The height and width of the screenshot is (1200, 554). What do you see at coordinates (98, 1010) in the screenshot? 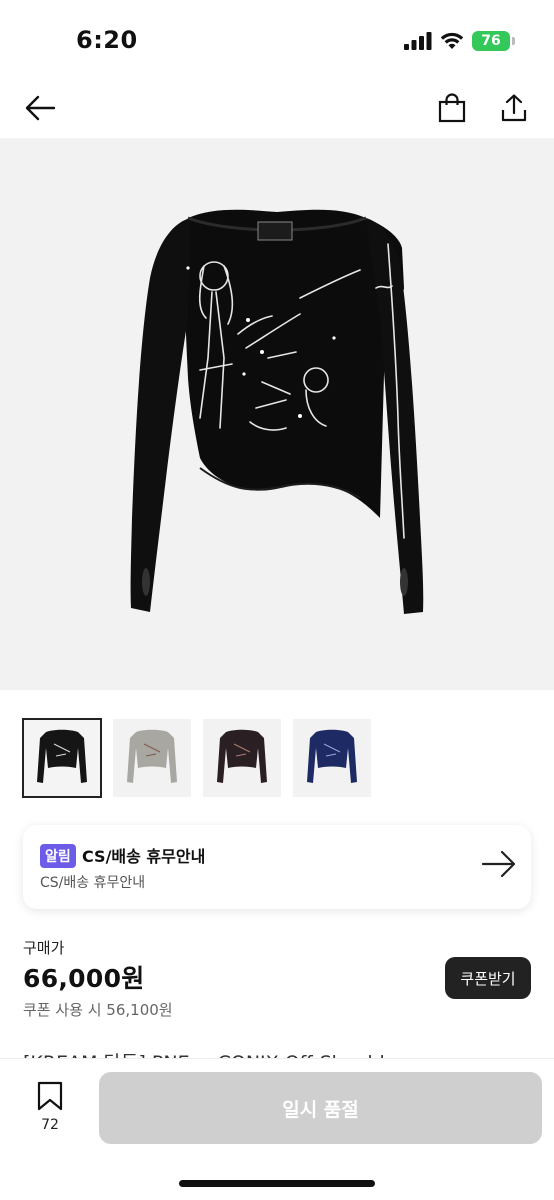
I see `coupon-price: 쿠폰 사용 시 56,100원` at bounding box center [98, 1010].